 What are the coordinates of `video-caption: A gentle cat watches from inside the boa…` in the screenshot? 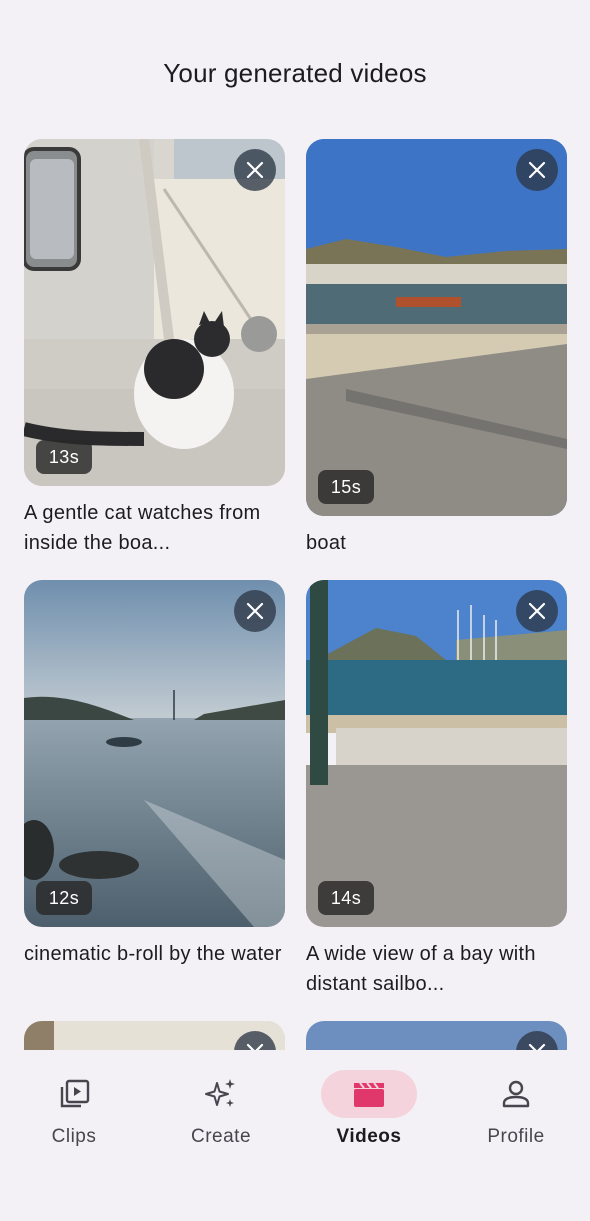 It's located at (142, 528).